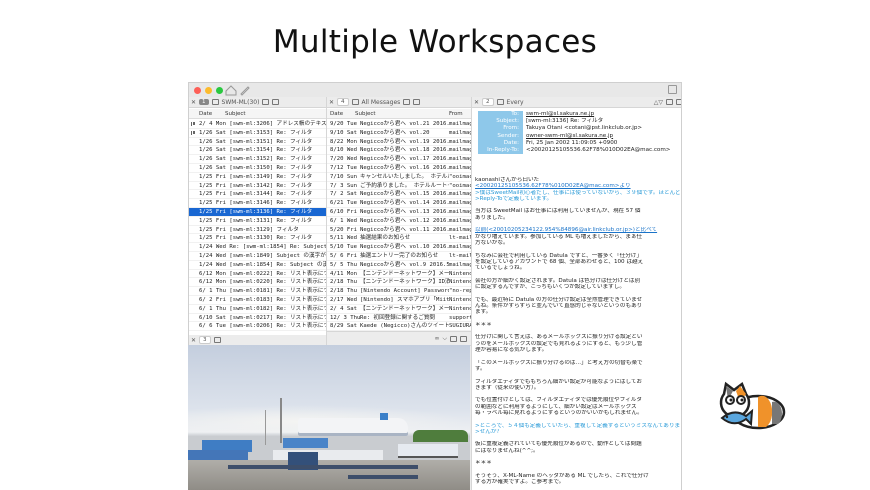  I want to click on message-row: 6/12 Mon [swm-ml:0222] Re: リスト表示について, so click(257, 274).